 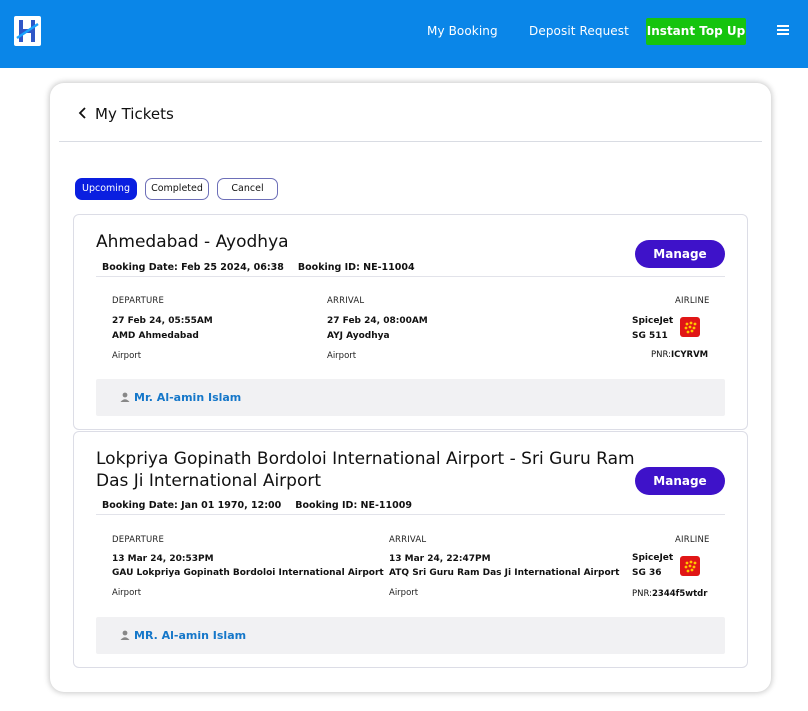 I want to click on hamburger-menu-icon, so click(x=783, y=31).